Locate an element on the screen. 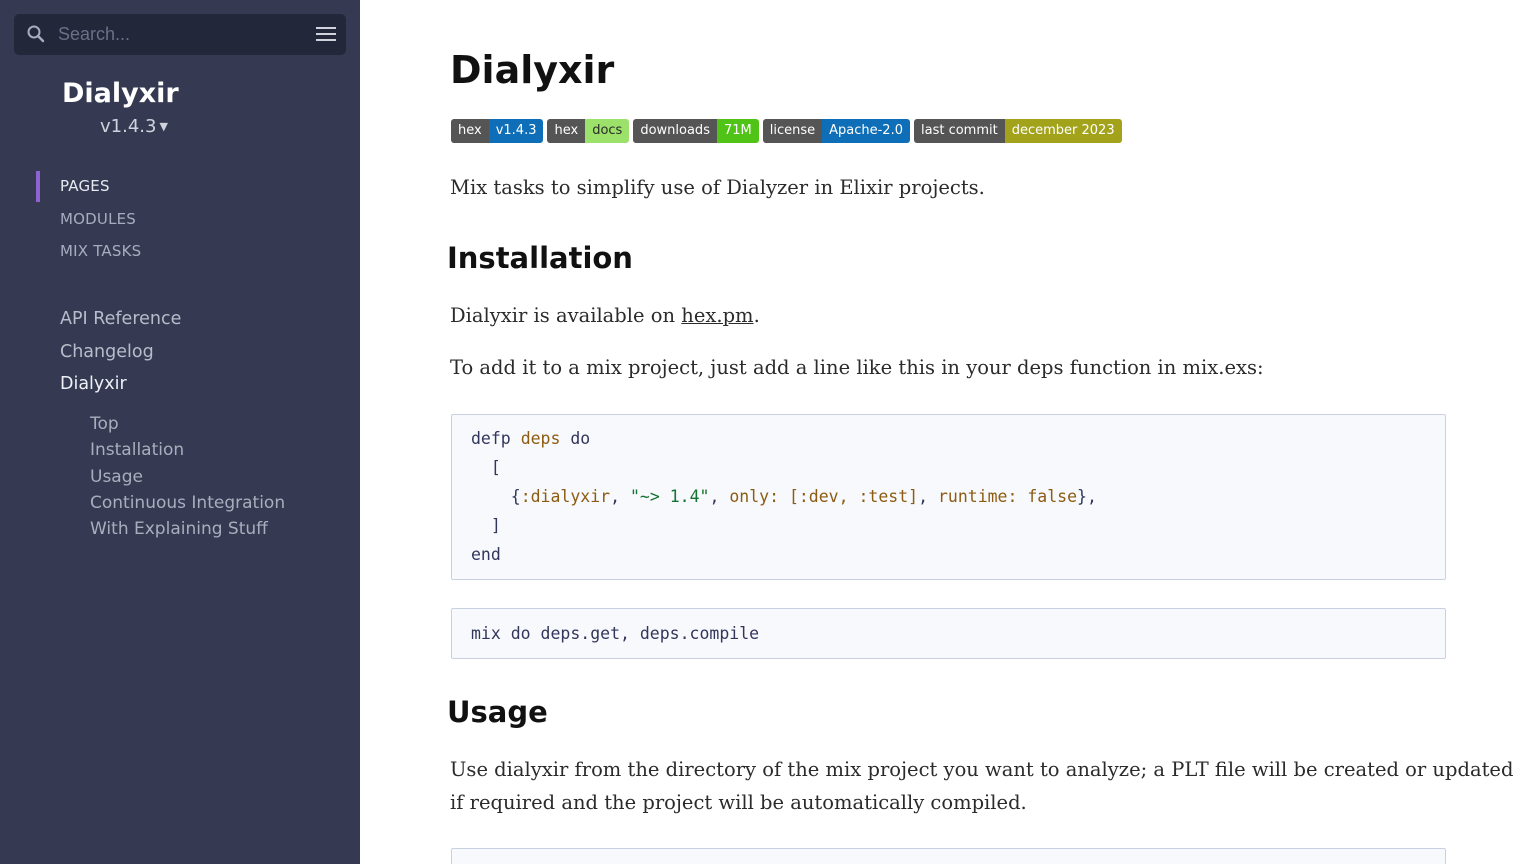 The image size is (1536, 864). badge-value: 71M is located at coordinates (737, 131).